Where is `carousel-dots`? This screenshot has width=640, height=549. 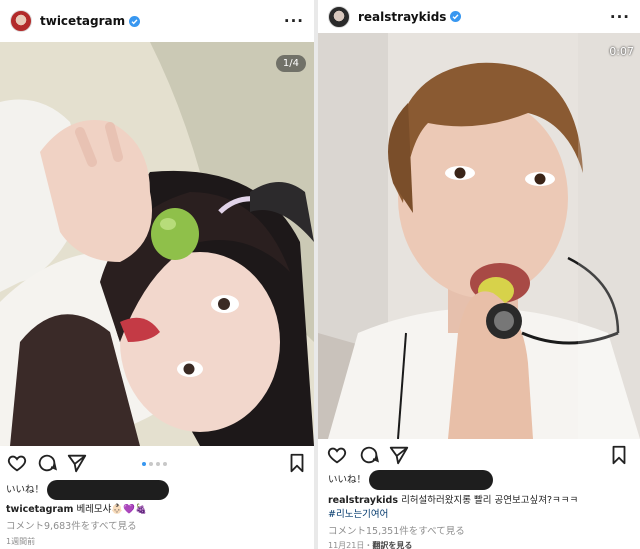
carousel-dots is located at coordinates (154, 464).